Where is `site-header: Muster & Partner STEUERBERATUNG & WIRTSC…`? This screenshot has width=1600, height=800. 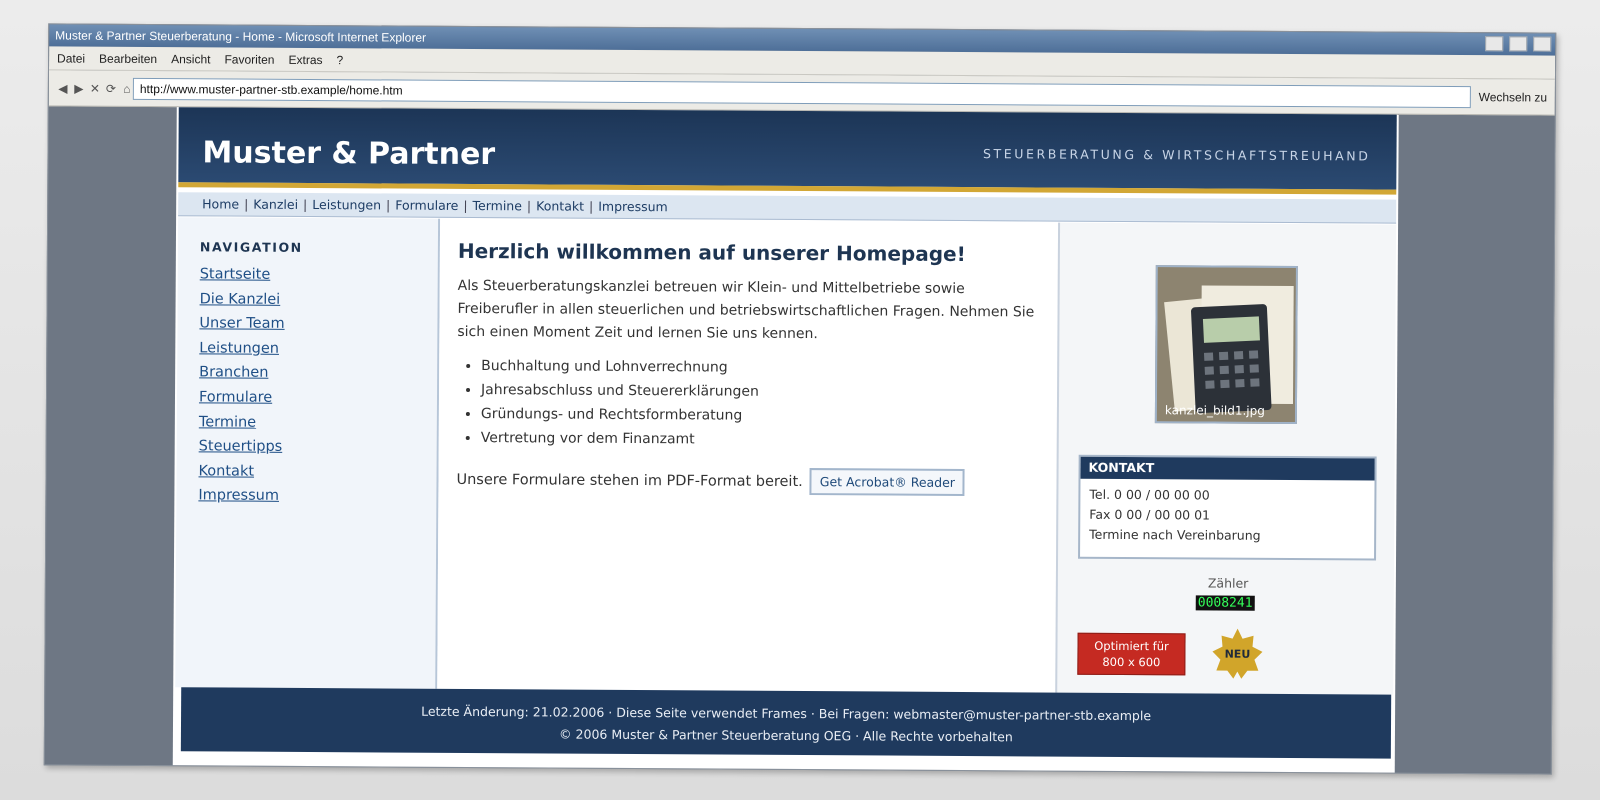 site-header: Muster & Partner STEUERBERATUNG & WIRTSC… is located at coordinates (787, 151).